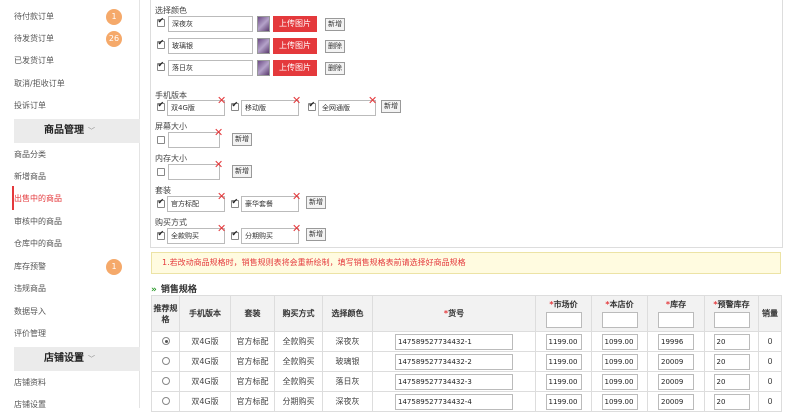 The height and width of the screenshot is (415, 800). I want to click on col-label: 预警库存, so click(733, 304).